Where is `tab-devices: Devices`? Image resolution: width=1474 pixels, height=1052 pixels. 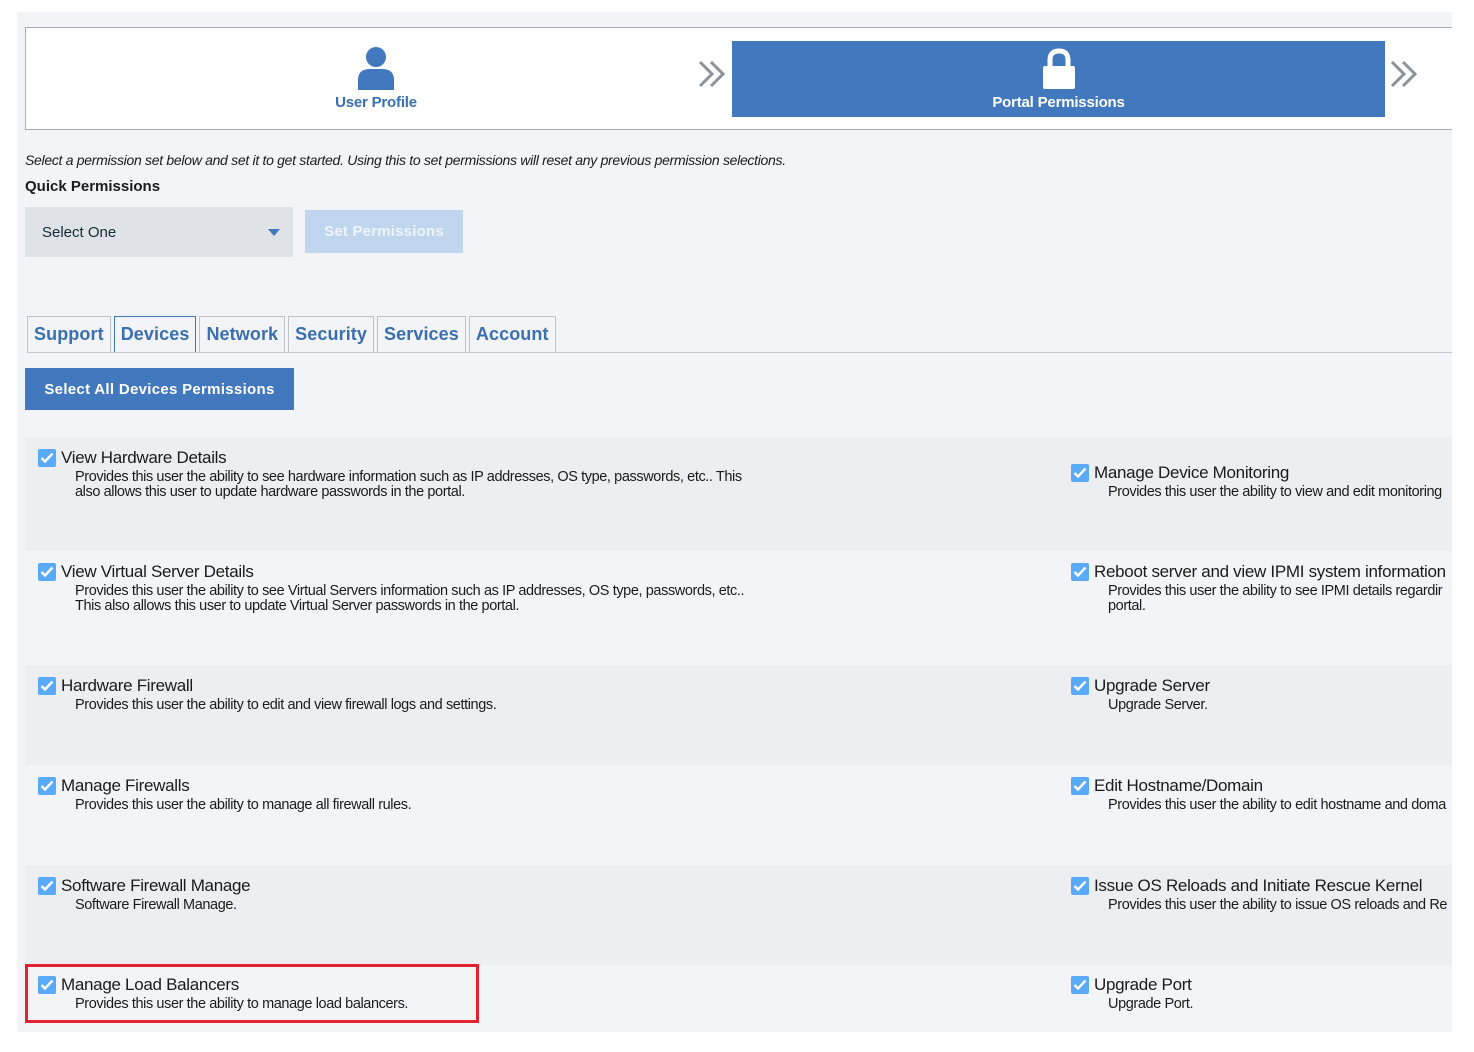
tab-devices: Devices is located at coordinates (155, 334).